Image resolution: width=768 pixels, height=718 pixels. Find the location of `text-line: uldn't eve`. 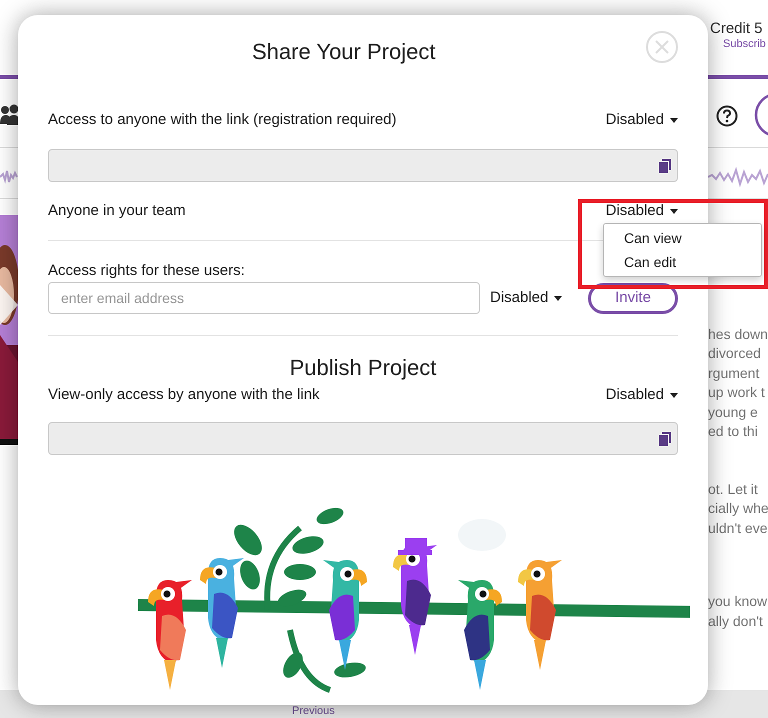

text-line: uldn't eve is located at coordinates (738, 528).